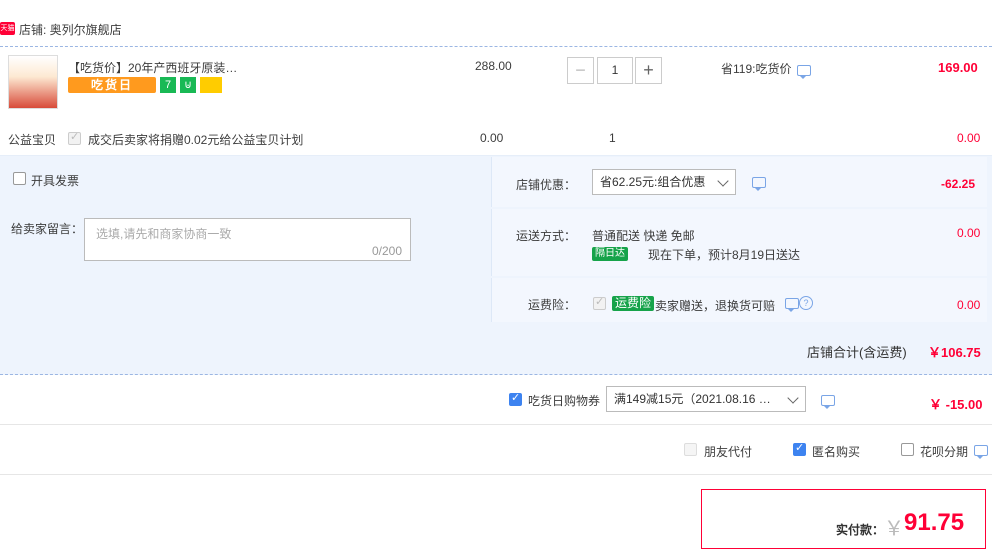 The height and width of the screenshot is (549, 992). I want to click on anonymous-checkbox, so click(799, 448).